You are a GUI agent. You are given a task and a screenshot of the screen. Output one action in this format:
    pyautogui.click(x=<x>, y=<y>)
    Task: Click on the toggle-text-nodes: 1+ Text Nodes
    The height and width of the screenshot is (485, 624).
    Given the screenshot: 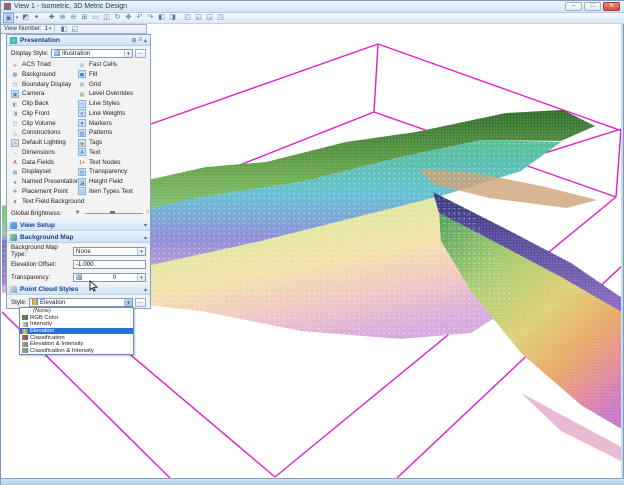 What is the action you would take?
    pyautogui.click(x=99, y=162)
    